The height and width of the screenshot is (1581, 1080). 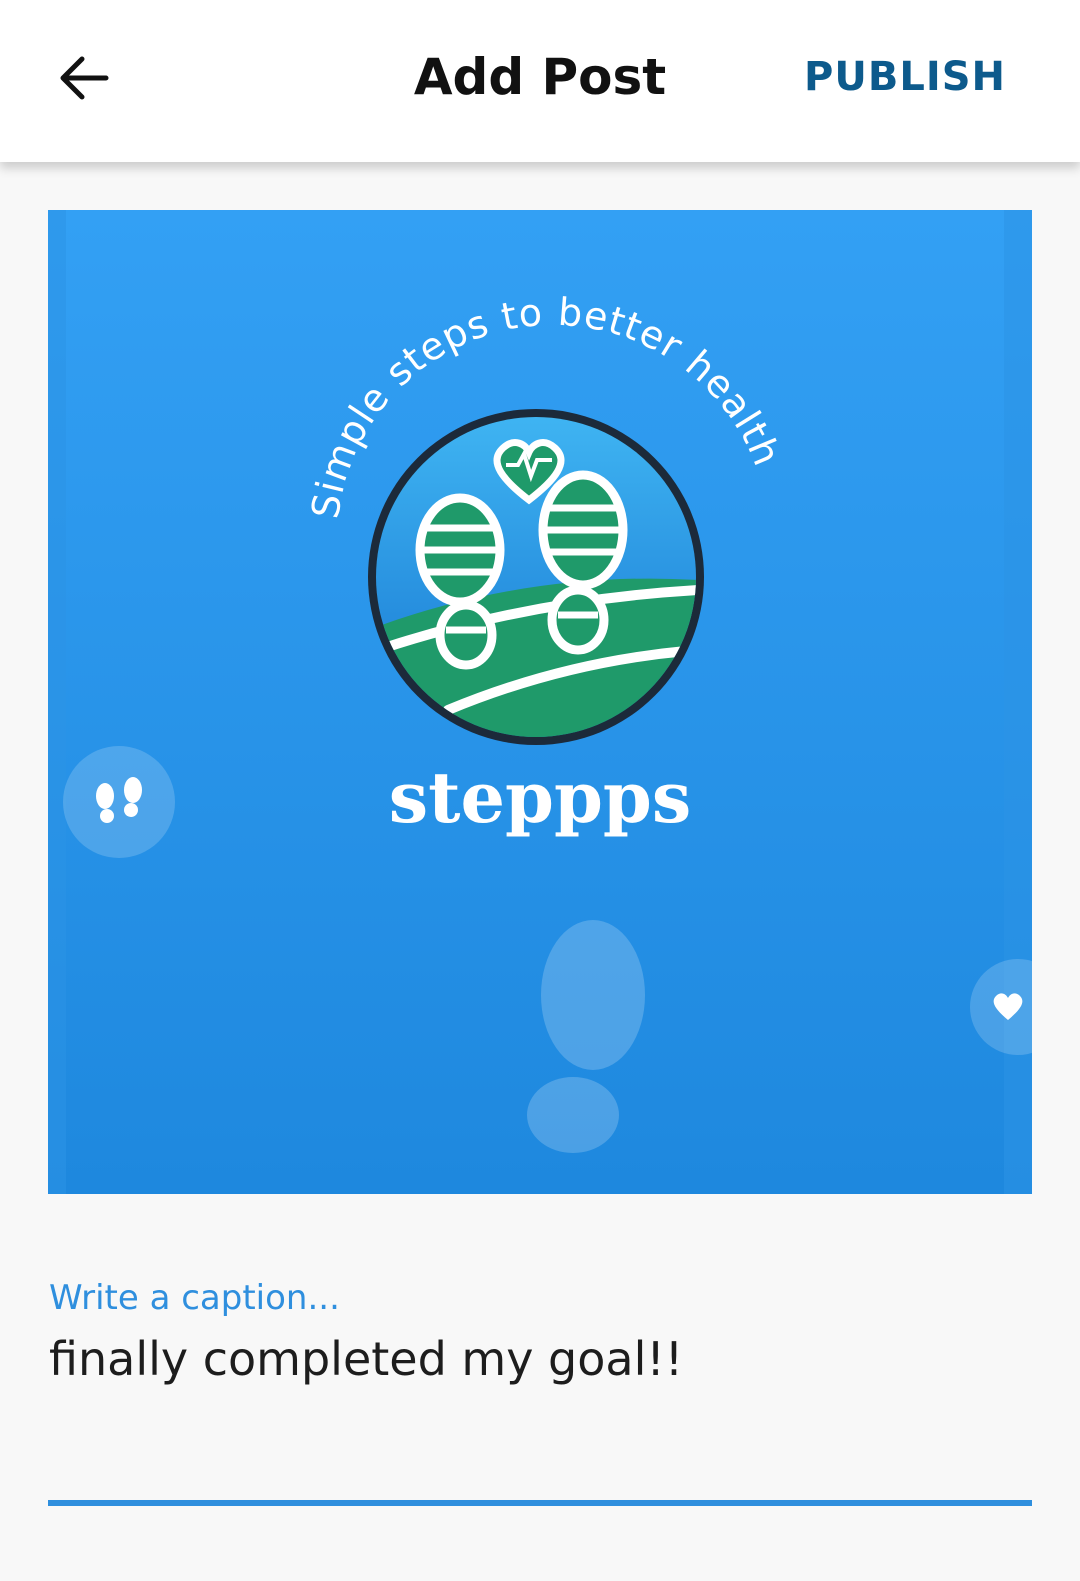 I want to click on brand-name: steppps, so click(x=540, y=797).